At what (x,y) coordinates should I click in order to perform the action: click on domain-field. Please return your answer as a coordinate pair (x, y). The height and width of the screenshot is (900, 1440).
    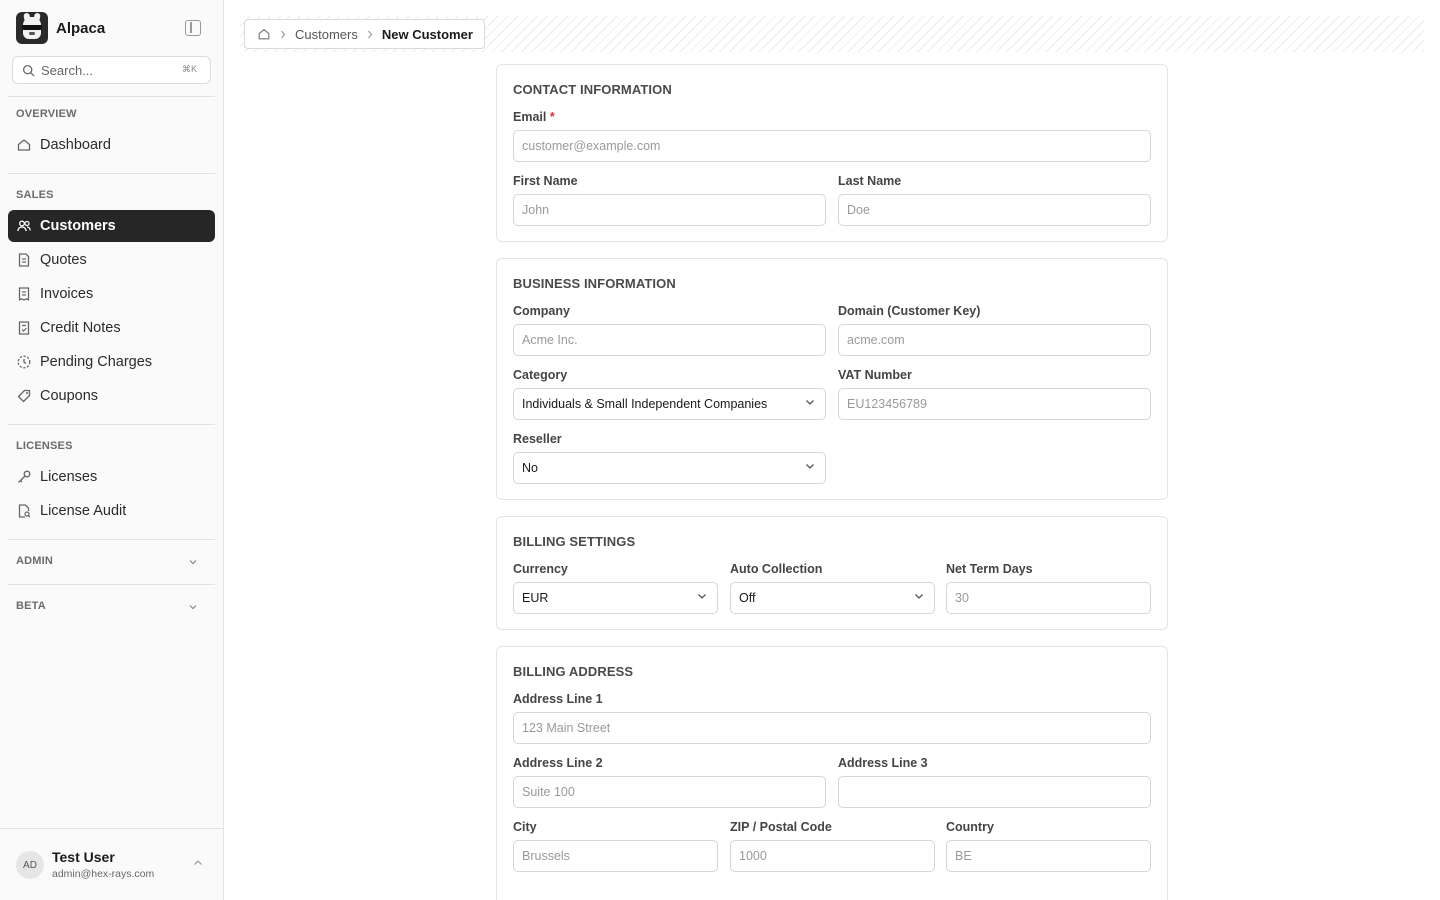
    Looking at the image, I should click on (994, 340).